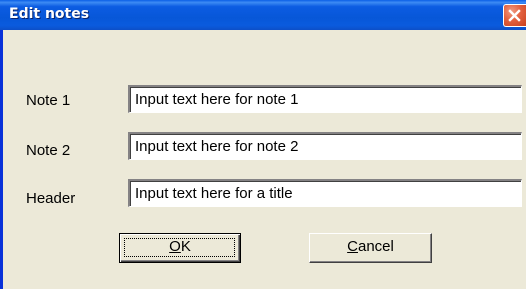  Describe the element at coordinates (49, 14) in the screenshot. I see `window-title: Edit notes` at that location.